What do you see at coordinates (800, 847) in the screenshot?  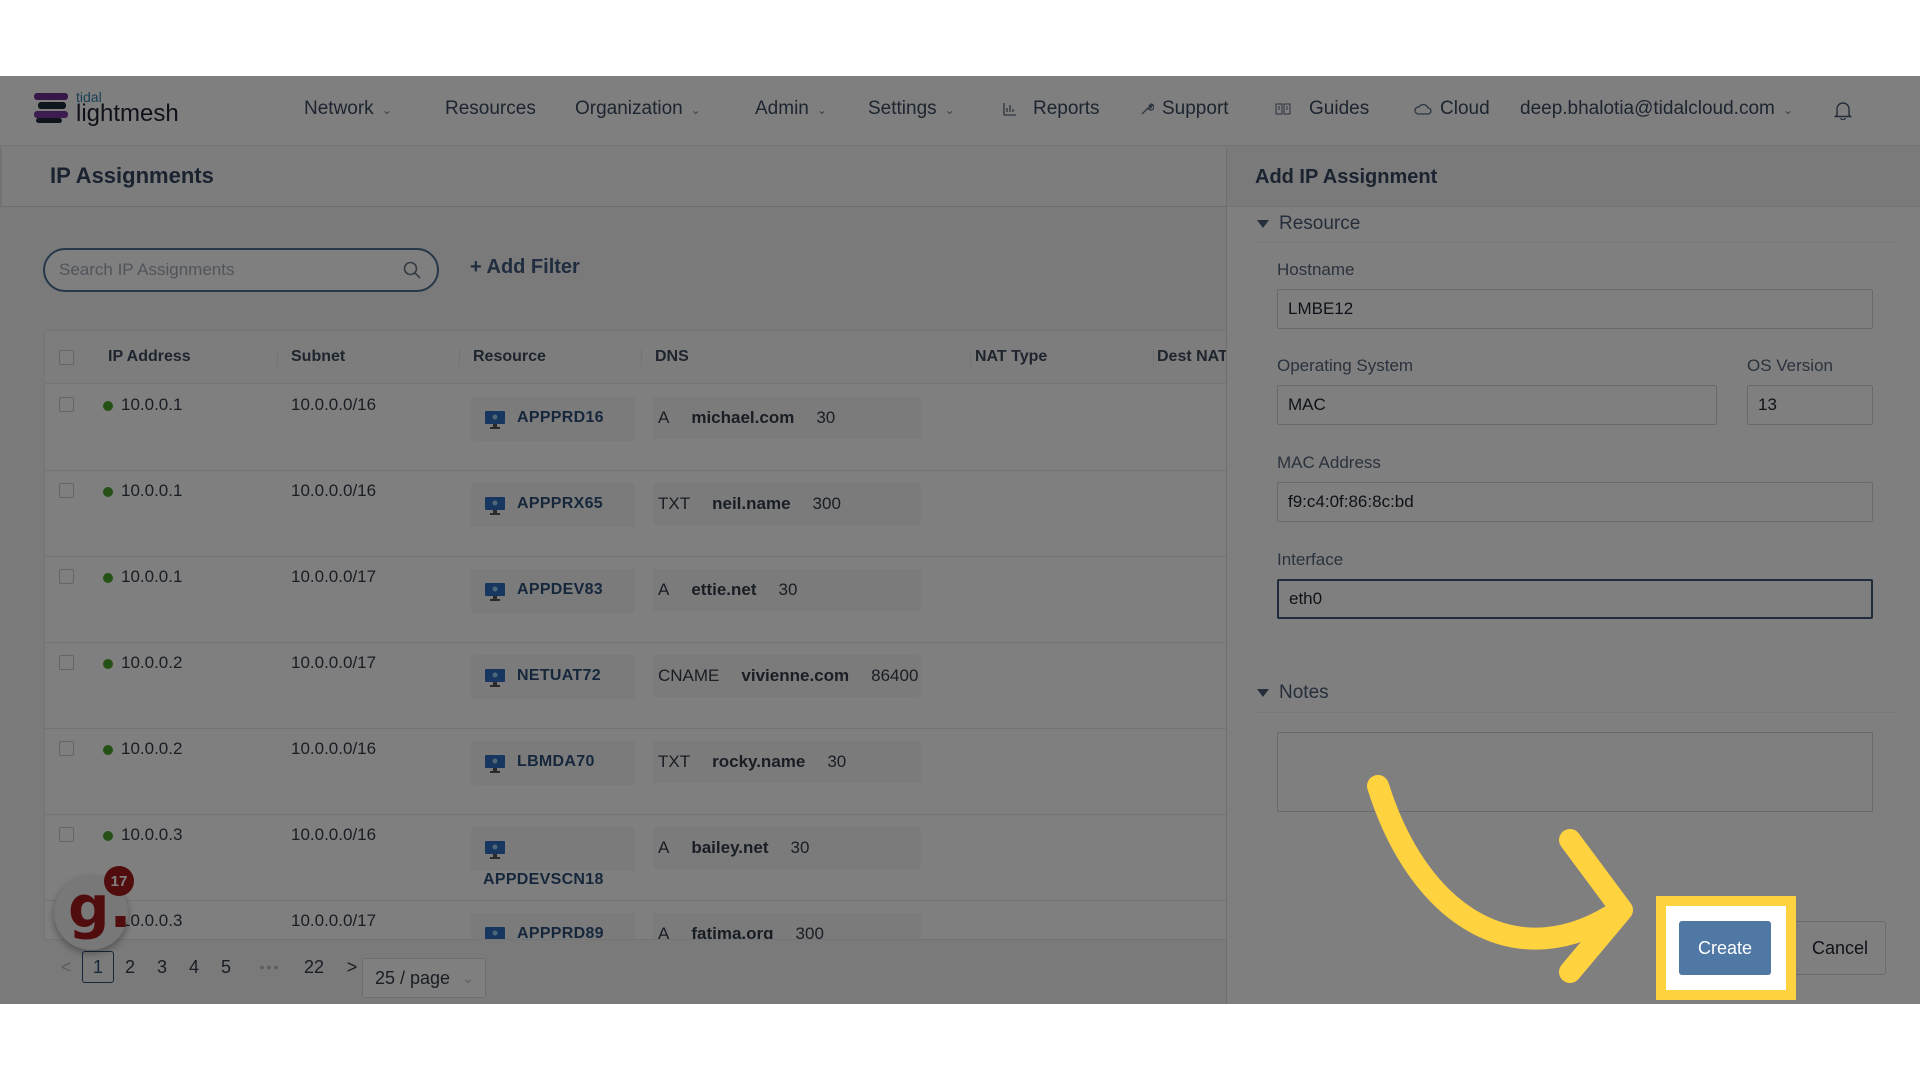 I see `dns-ttl: 30` at bounding box center [800, 847].